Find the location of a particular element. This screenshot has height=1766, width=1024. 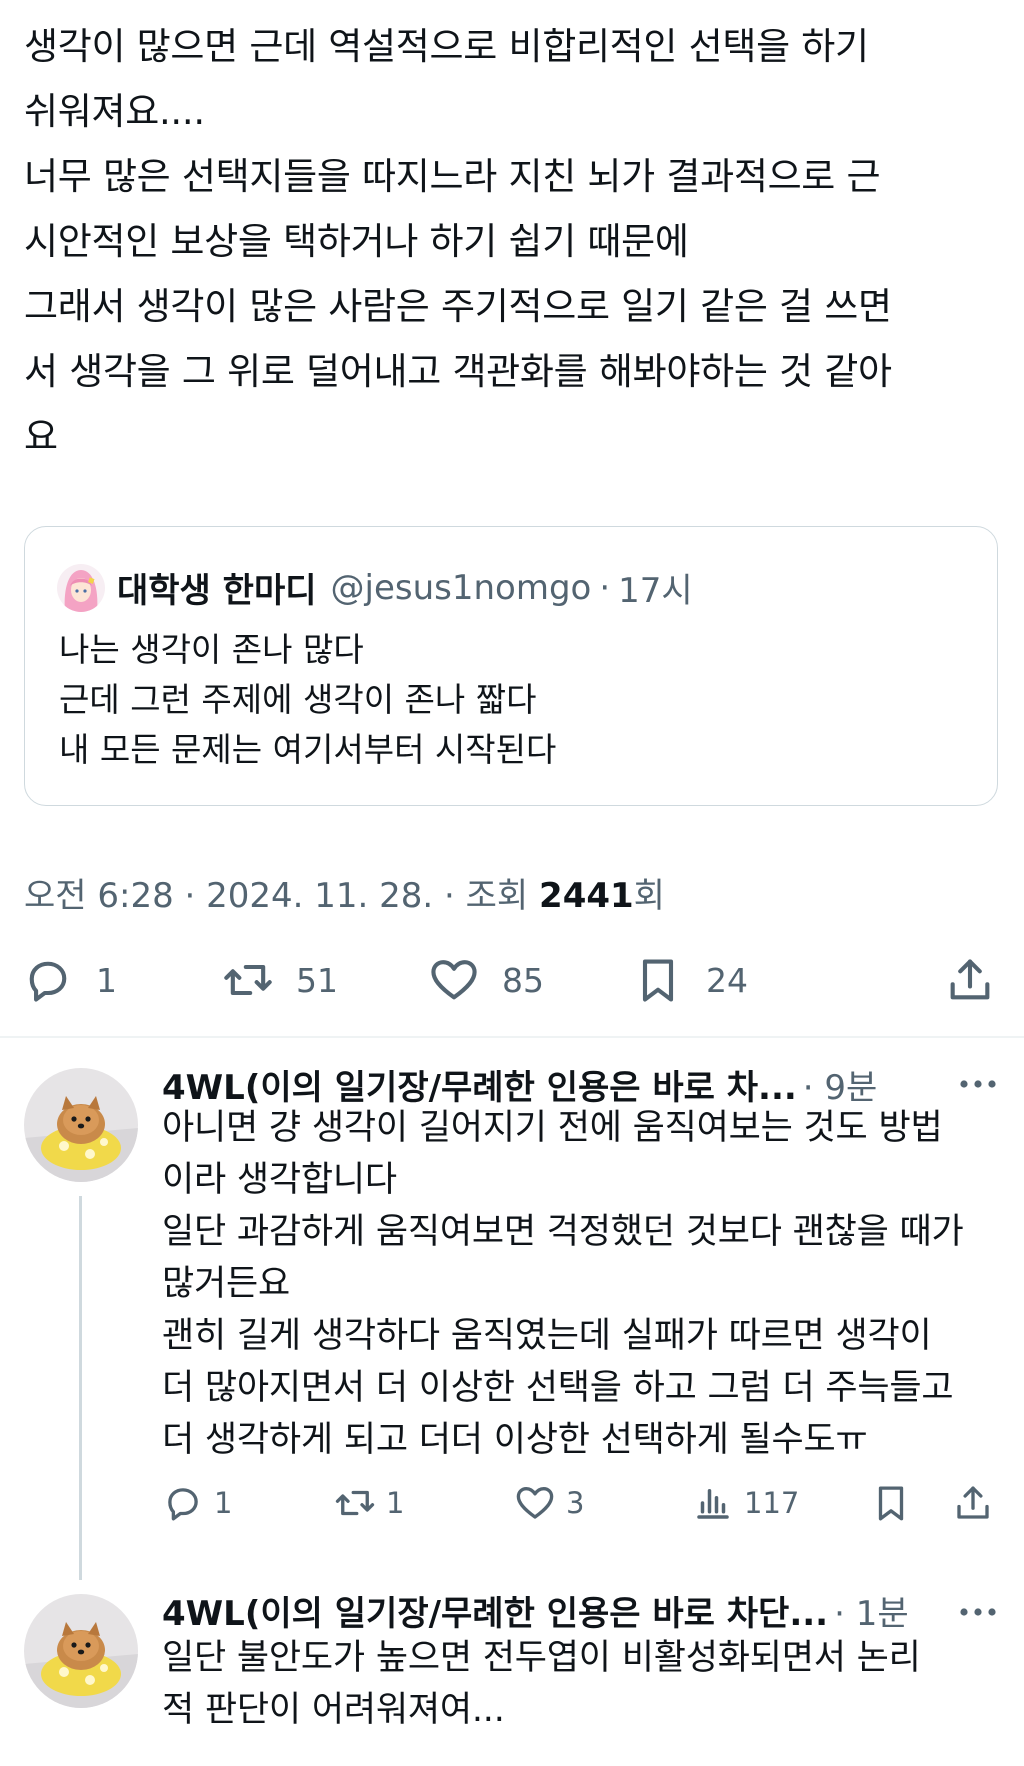

reply-retweet-button: 1 is located at coordinates (369, 1503).